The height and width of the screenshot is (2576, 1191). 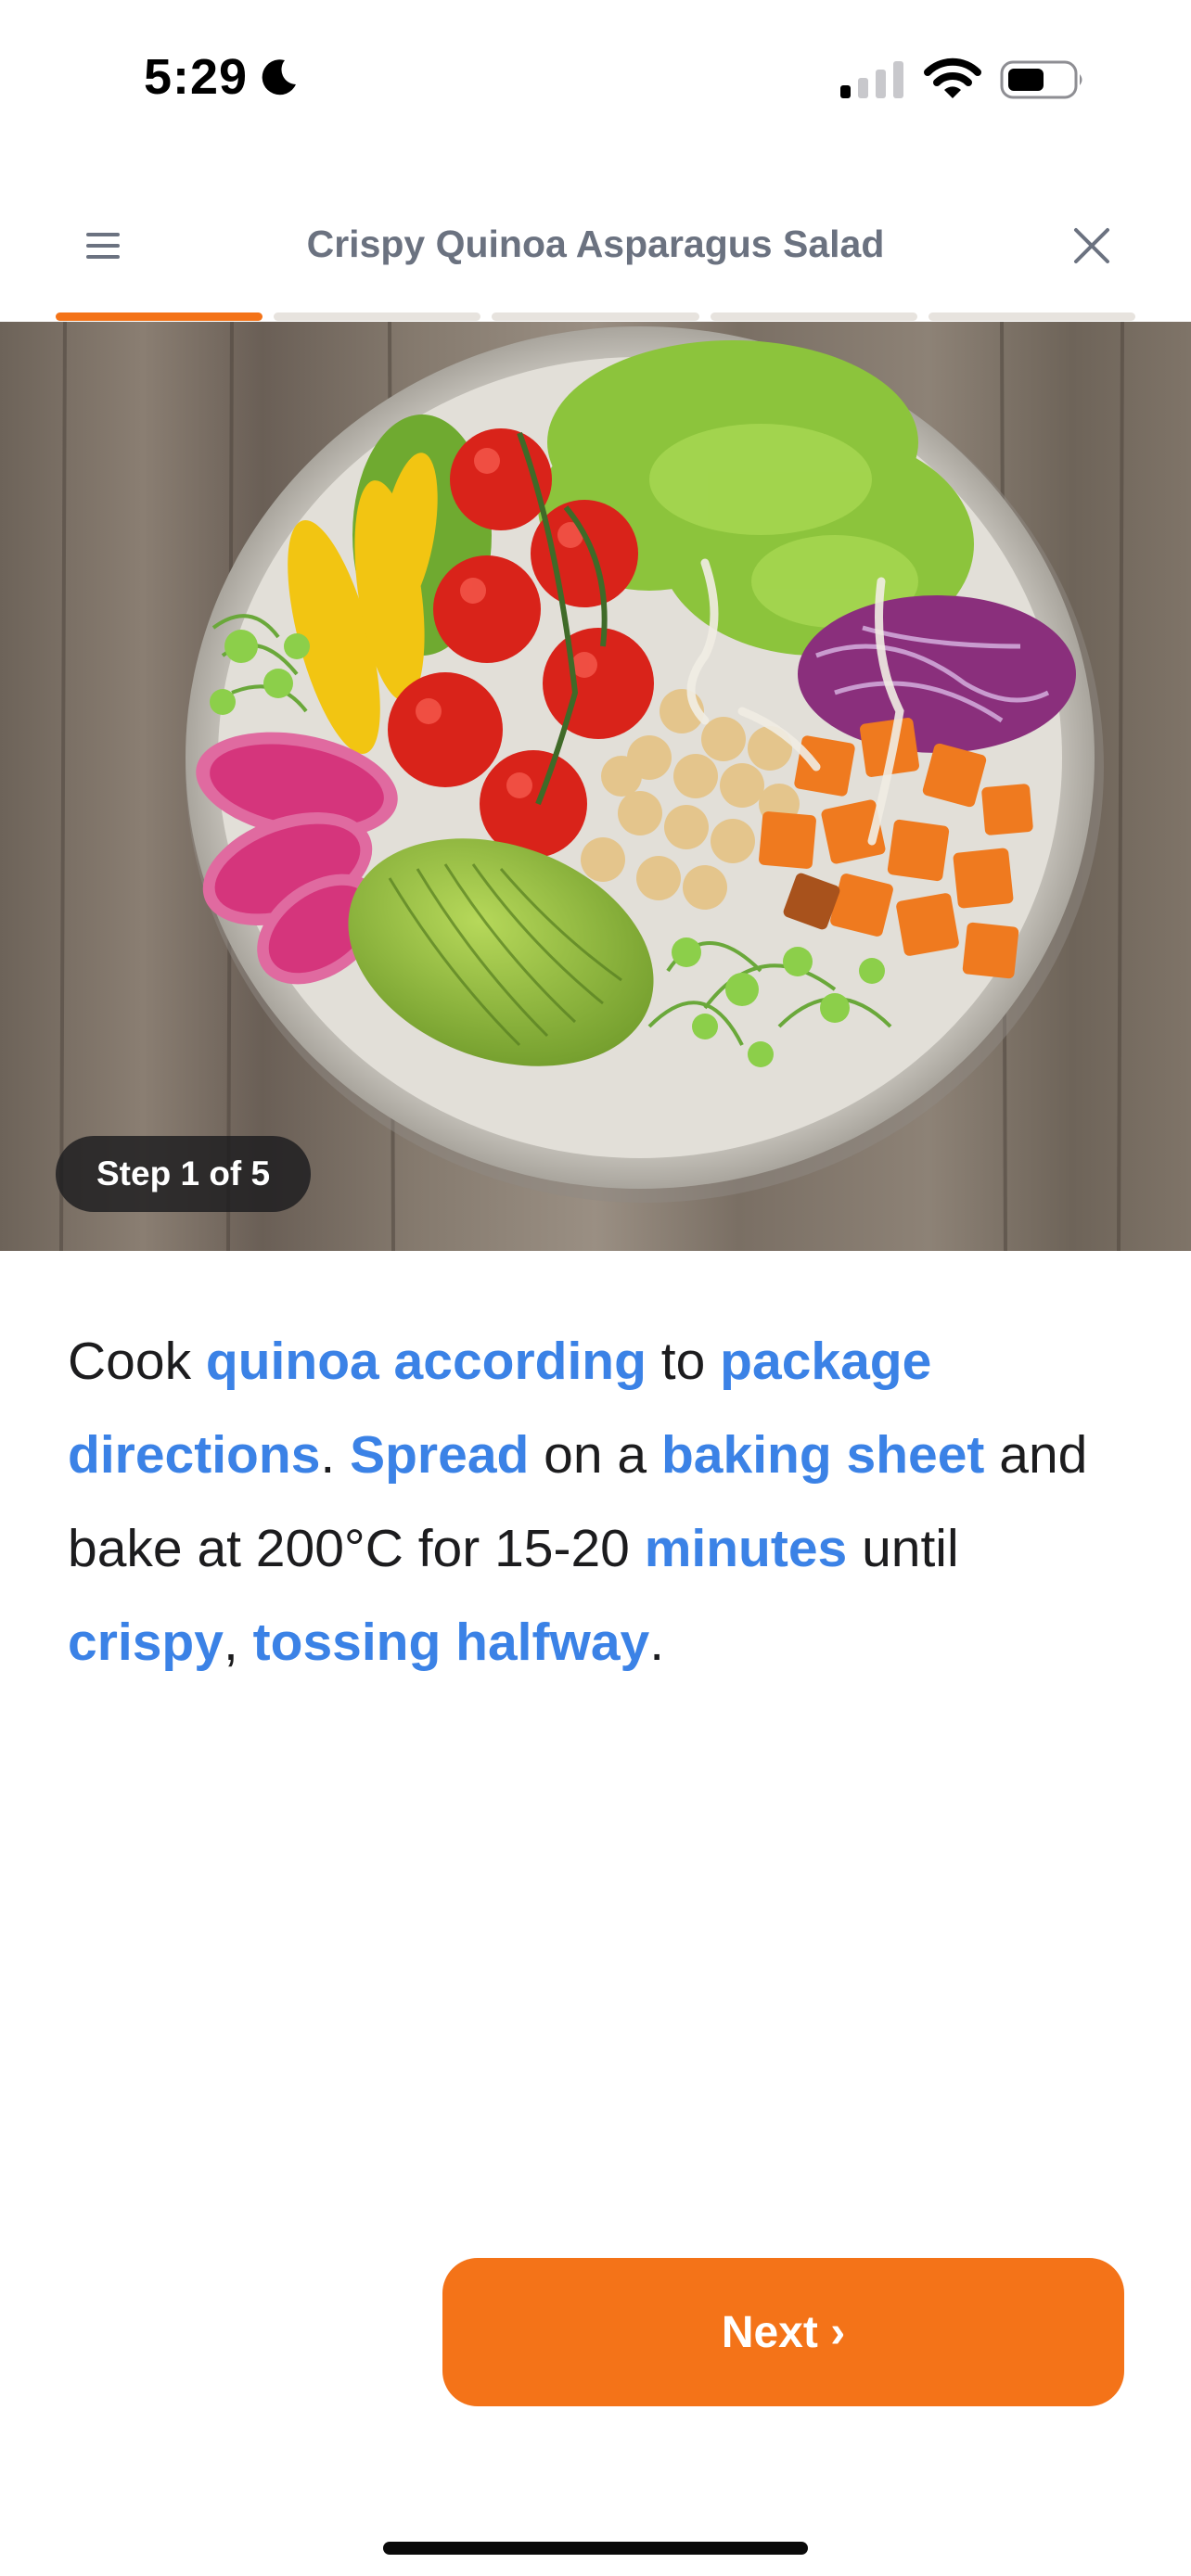 What do you see at coordinates (238, 1642) in the screenshot?
I see `instruction-text: ,` at bounding box center [238, 1642].